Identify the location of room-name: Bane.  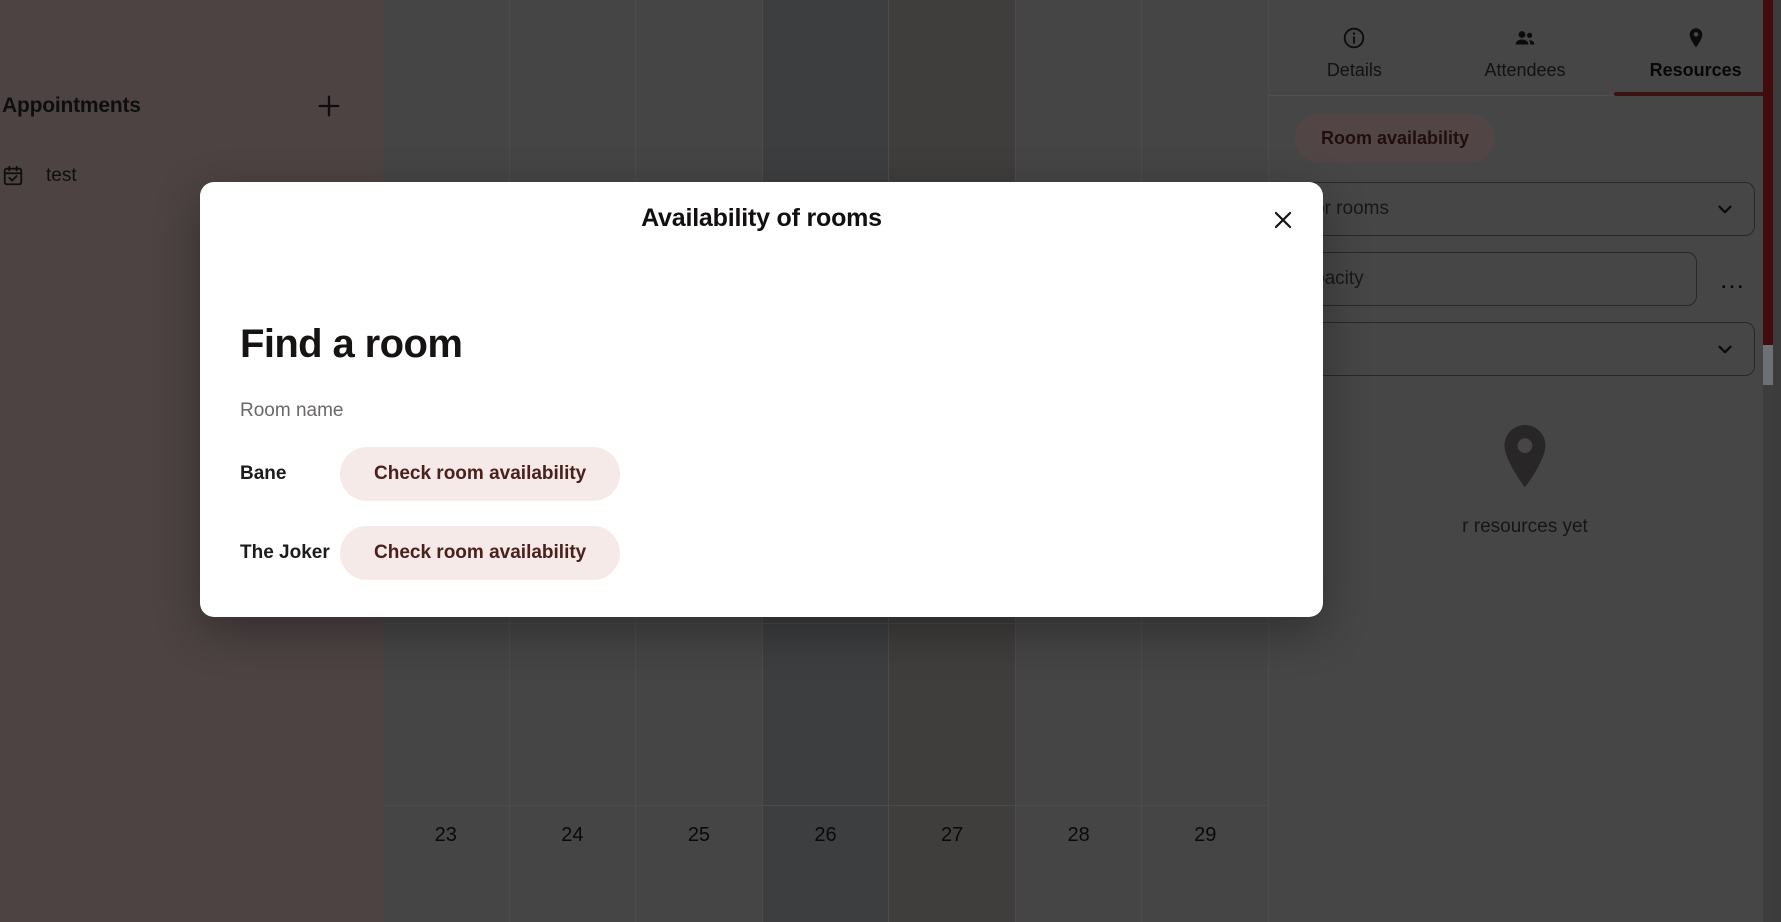
(263, 473).